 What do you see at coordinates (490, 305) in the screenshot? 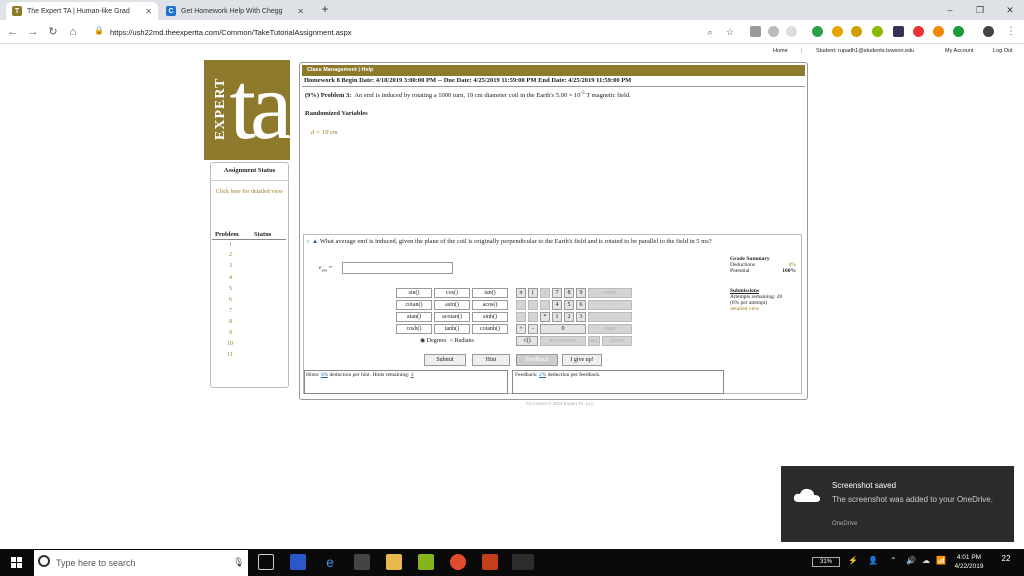
I see `acos-button: acos()` at bounding box center [490, 305].